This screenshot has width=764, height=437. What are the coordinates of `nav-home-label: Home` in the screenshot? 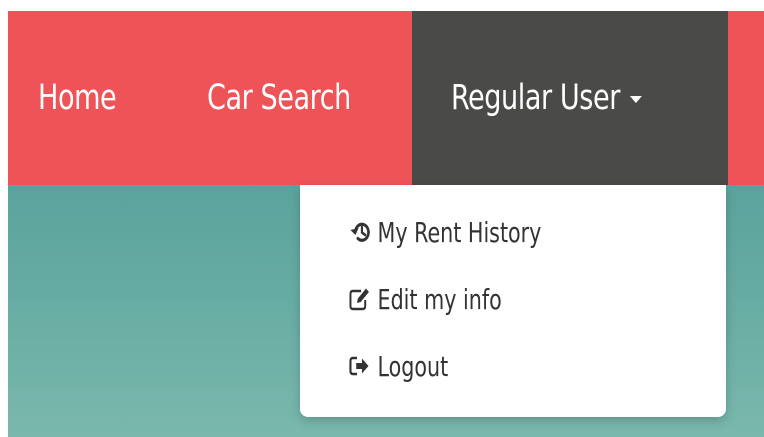 It's located at (77, 98).